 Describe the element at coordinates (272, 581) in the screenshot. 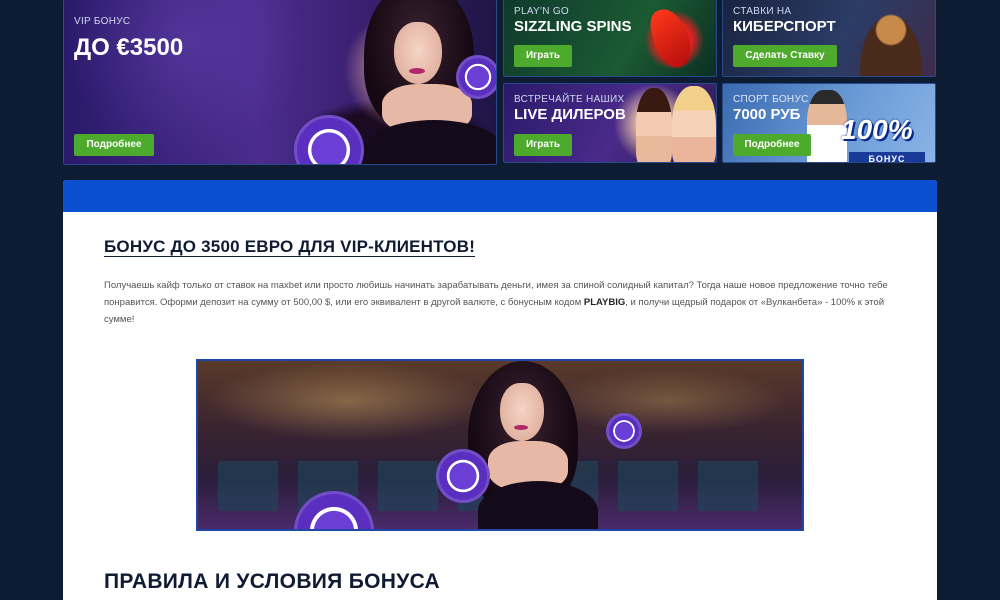

I see `rules-heading: ПРАВИЛА И УСЛОВИЯ БОНУСА` at that location.